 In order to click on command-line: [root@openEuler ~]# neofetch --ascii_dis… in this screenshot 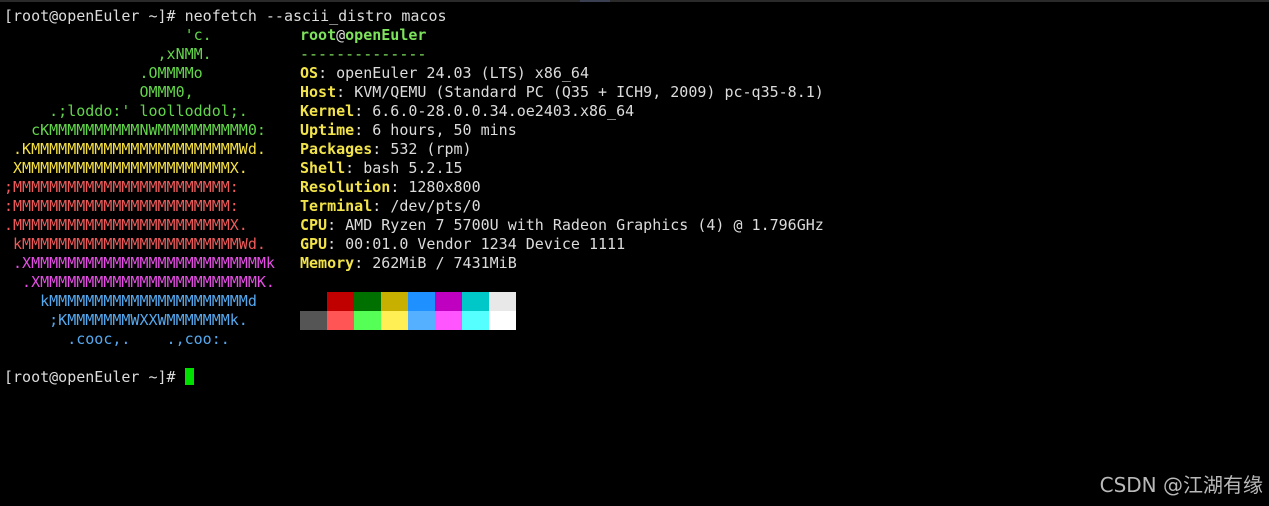, I will do `click(225, 16)`.